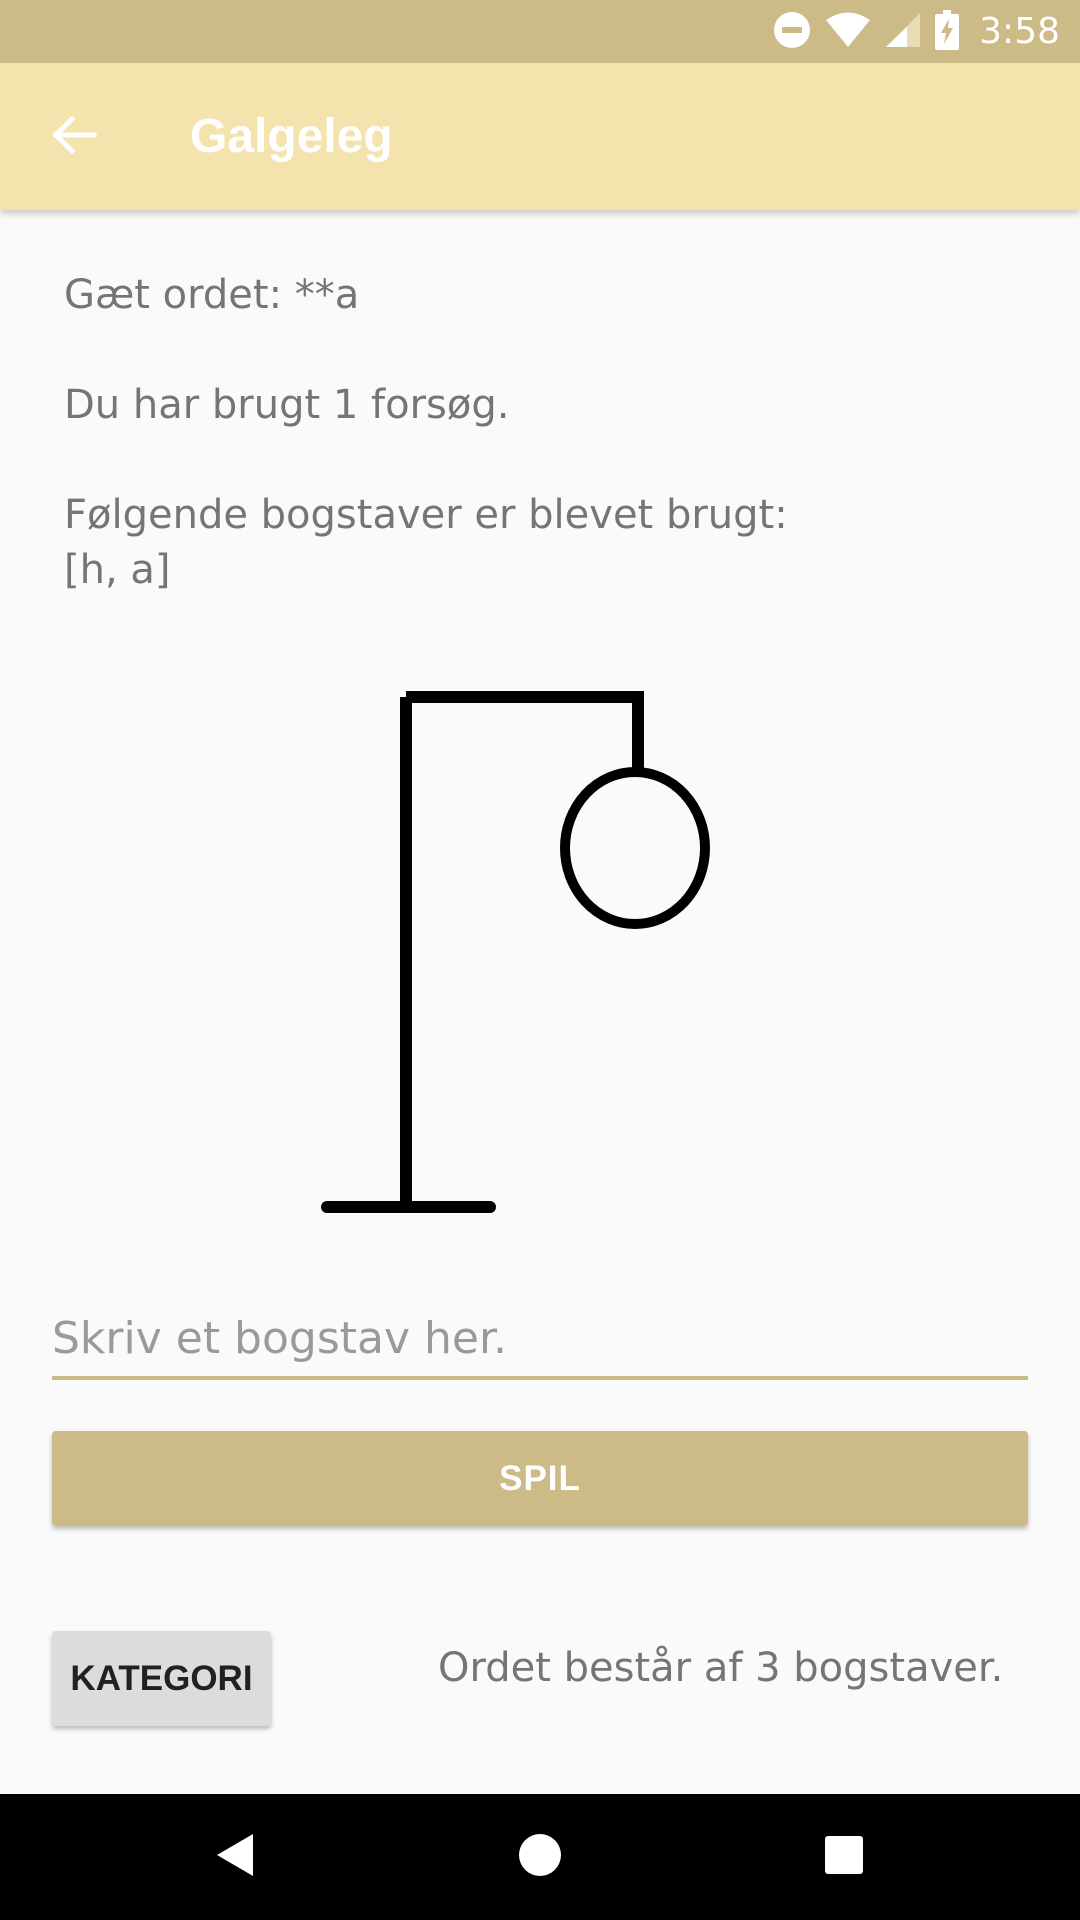 This screenshot has width=1080, height=1920. I want to click on hangman-head, so click(635, 848).